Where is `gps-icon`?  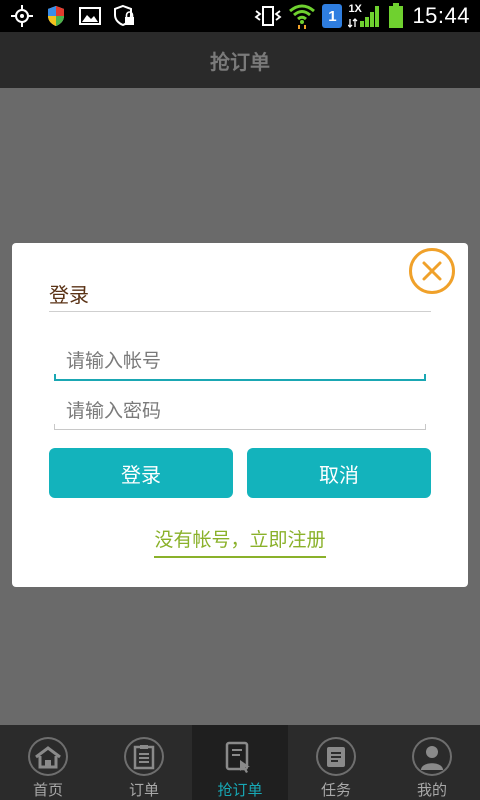 gps-icon is located at coordinates (22, 16).